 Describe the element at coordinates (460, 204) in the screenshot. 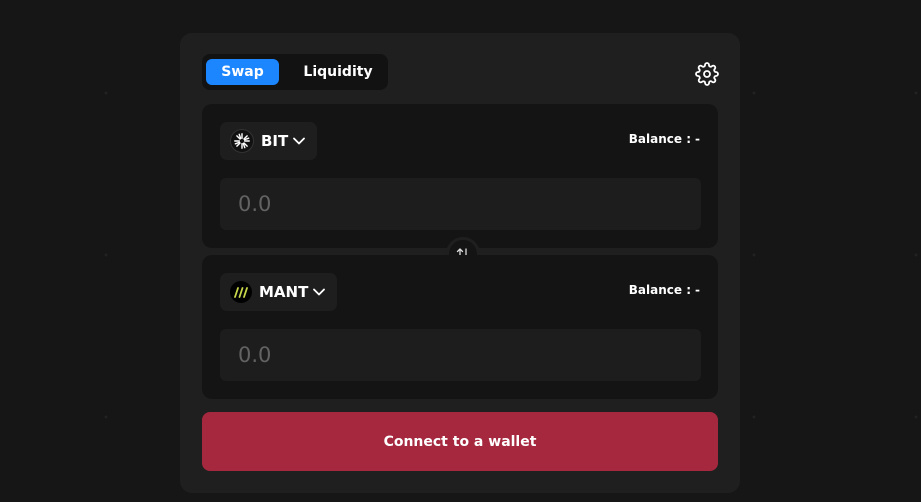

I see `from-amount-input` at that location.